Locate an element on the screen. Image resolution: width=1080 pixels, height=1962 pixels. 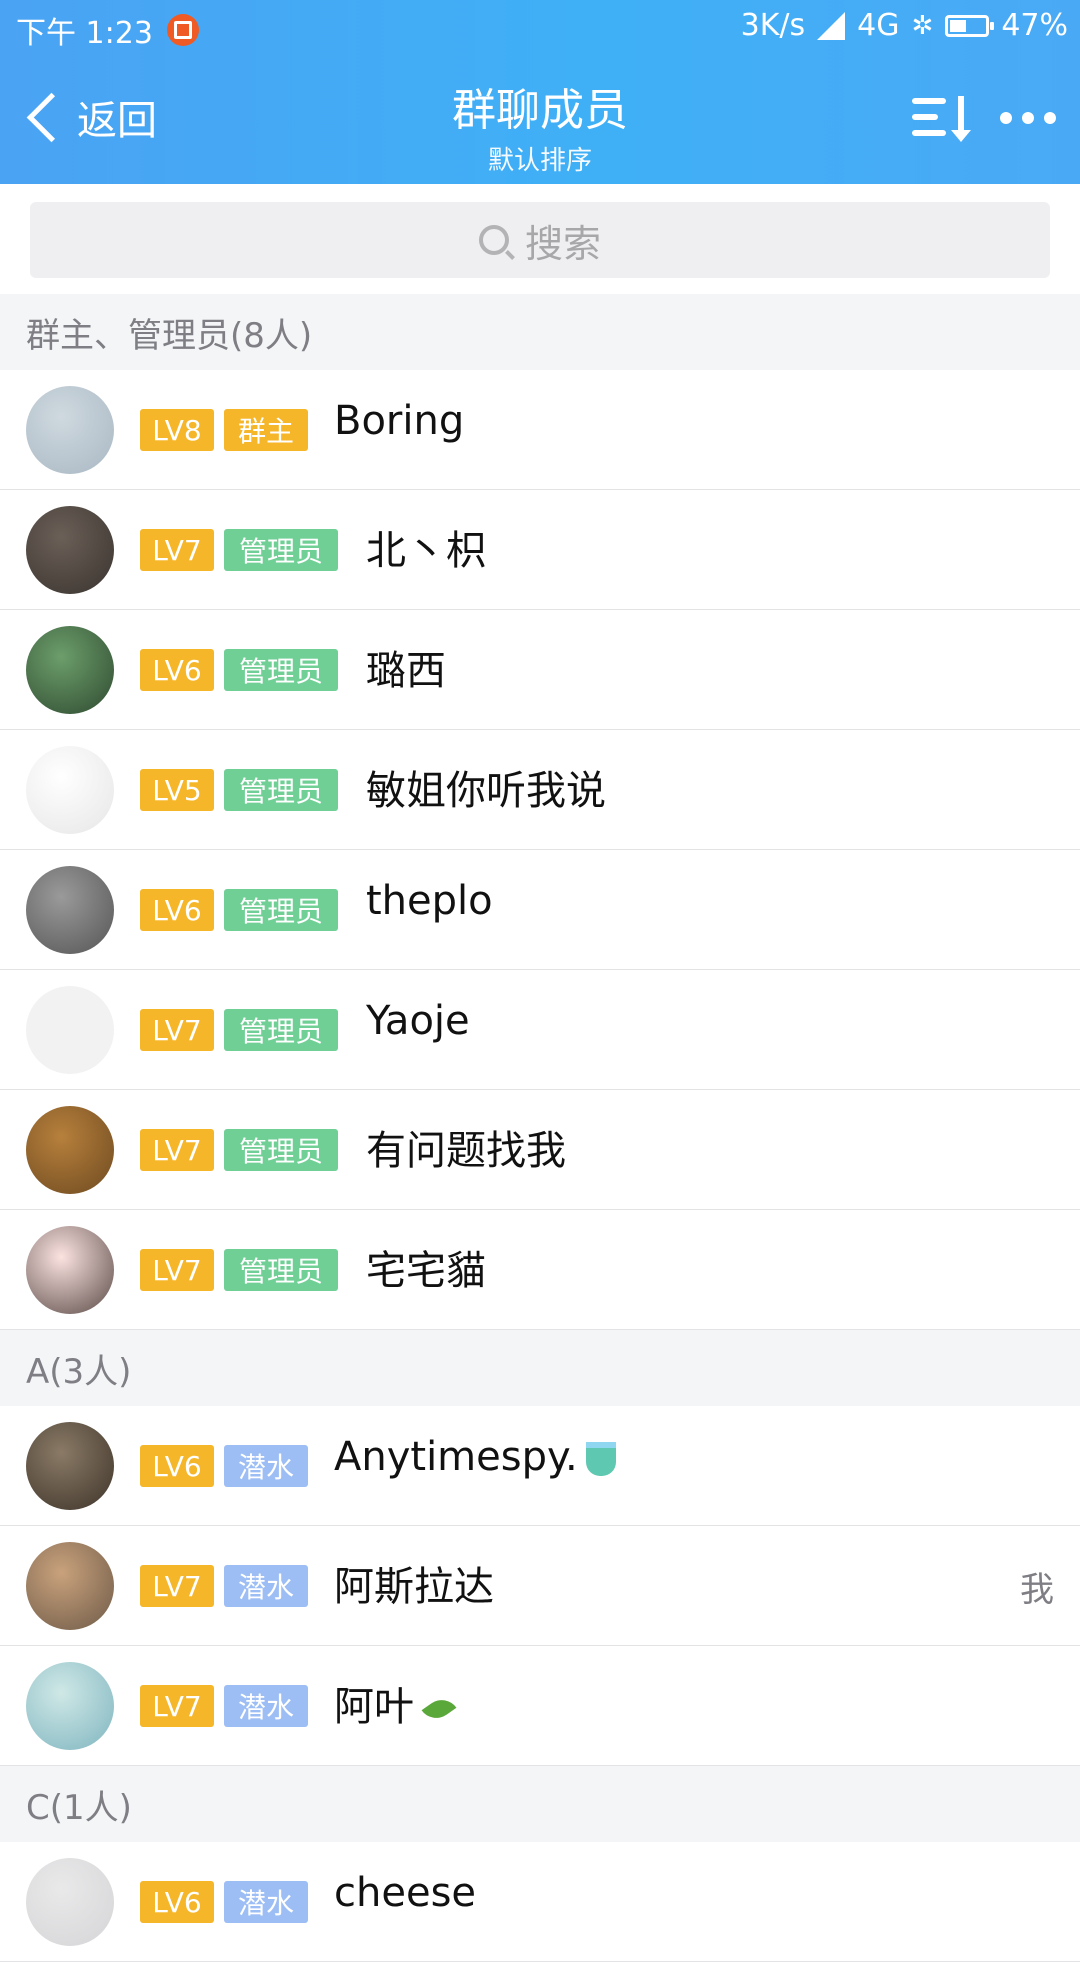
member-name-group: 璐西 is located at coordinates (406, 667).